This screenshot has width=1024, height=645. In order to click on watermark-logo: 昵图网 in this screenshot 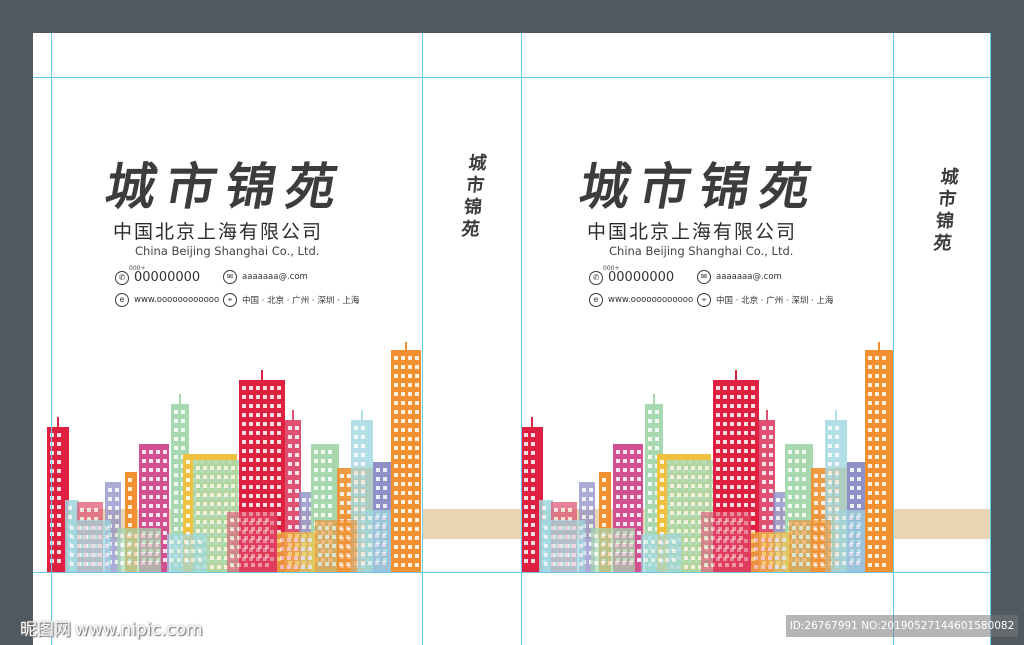, I will do `click(45, 630)`.